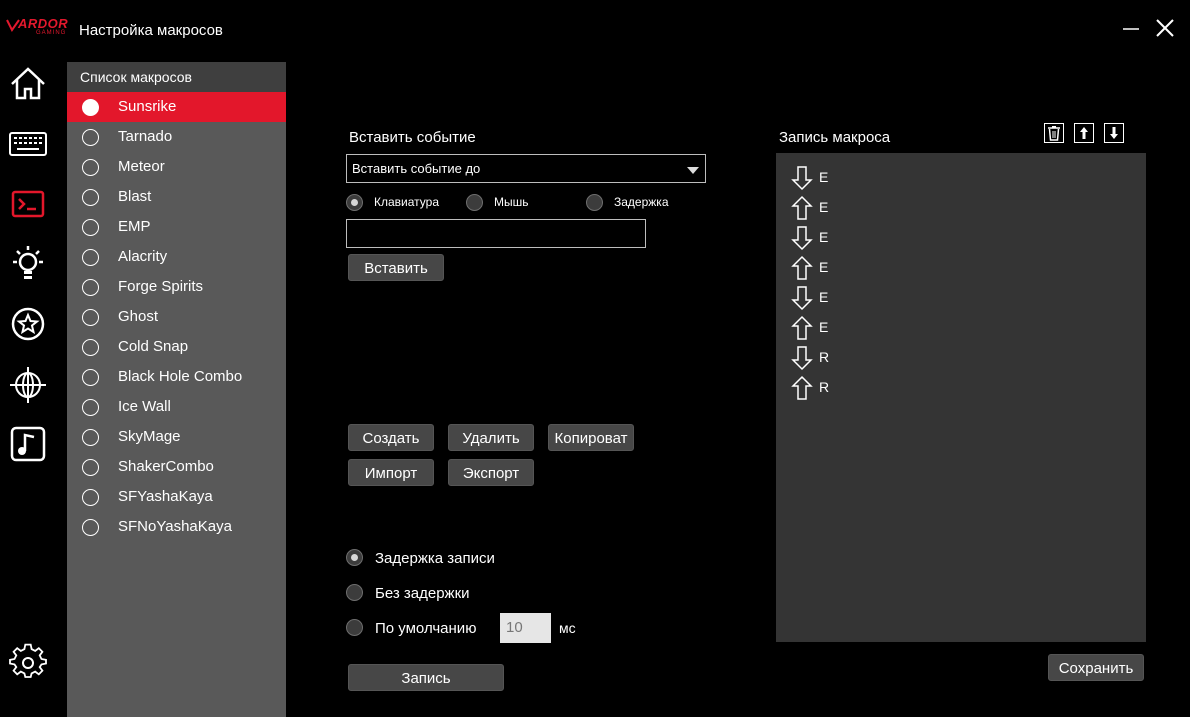 The width and height of the screenshot is (1190, 717). Describe the element at coordinates (406, 202) in the screenshot. I see `event-type-label: Клавиатура` at that location.